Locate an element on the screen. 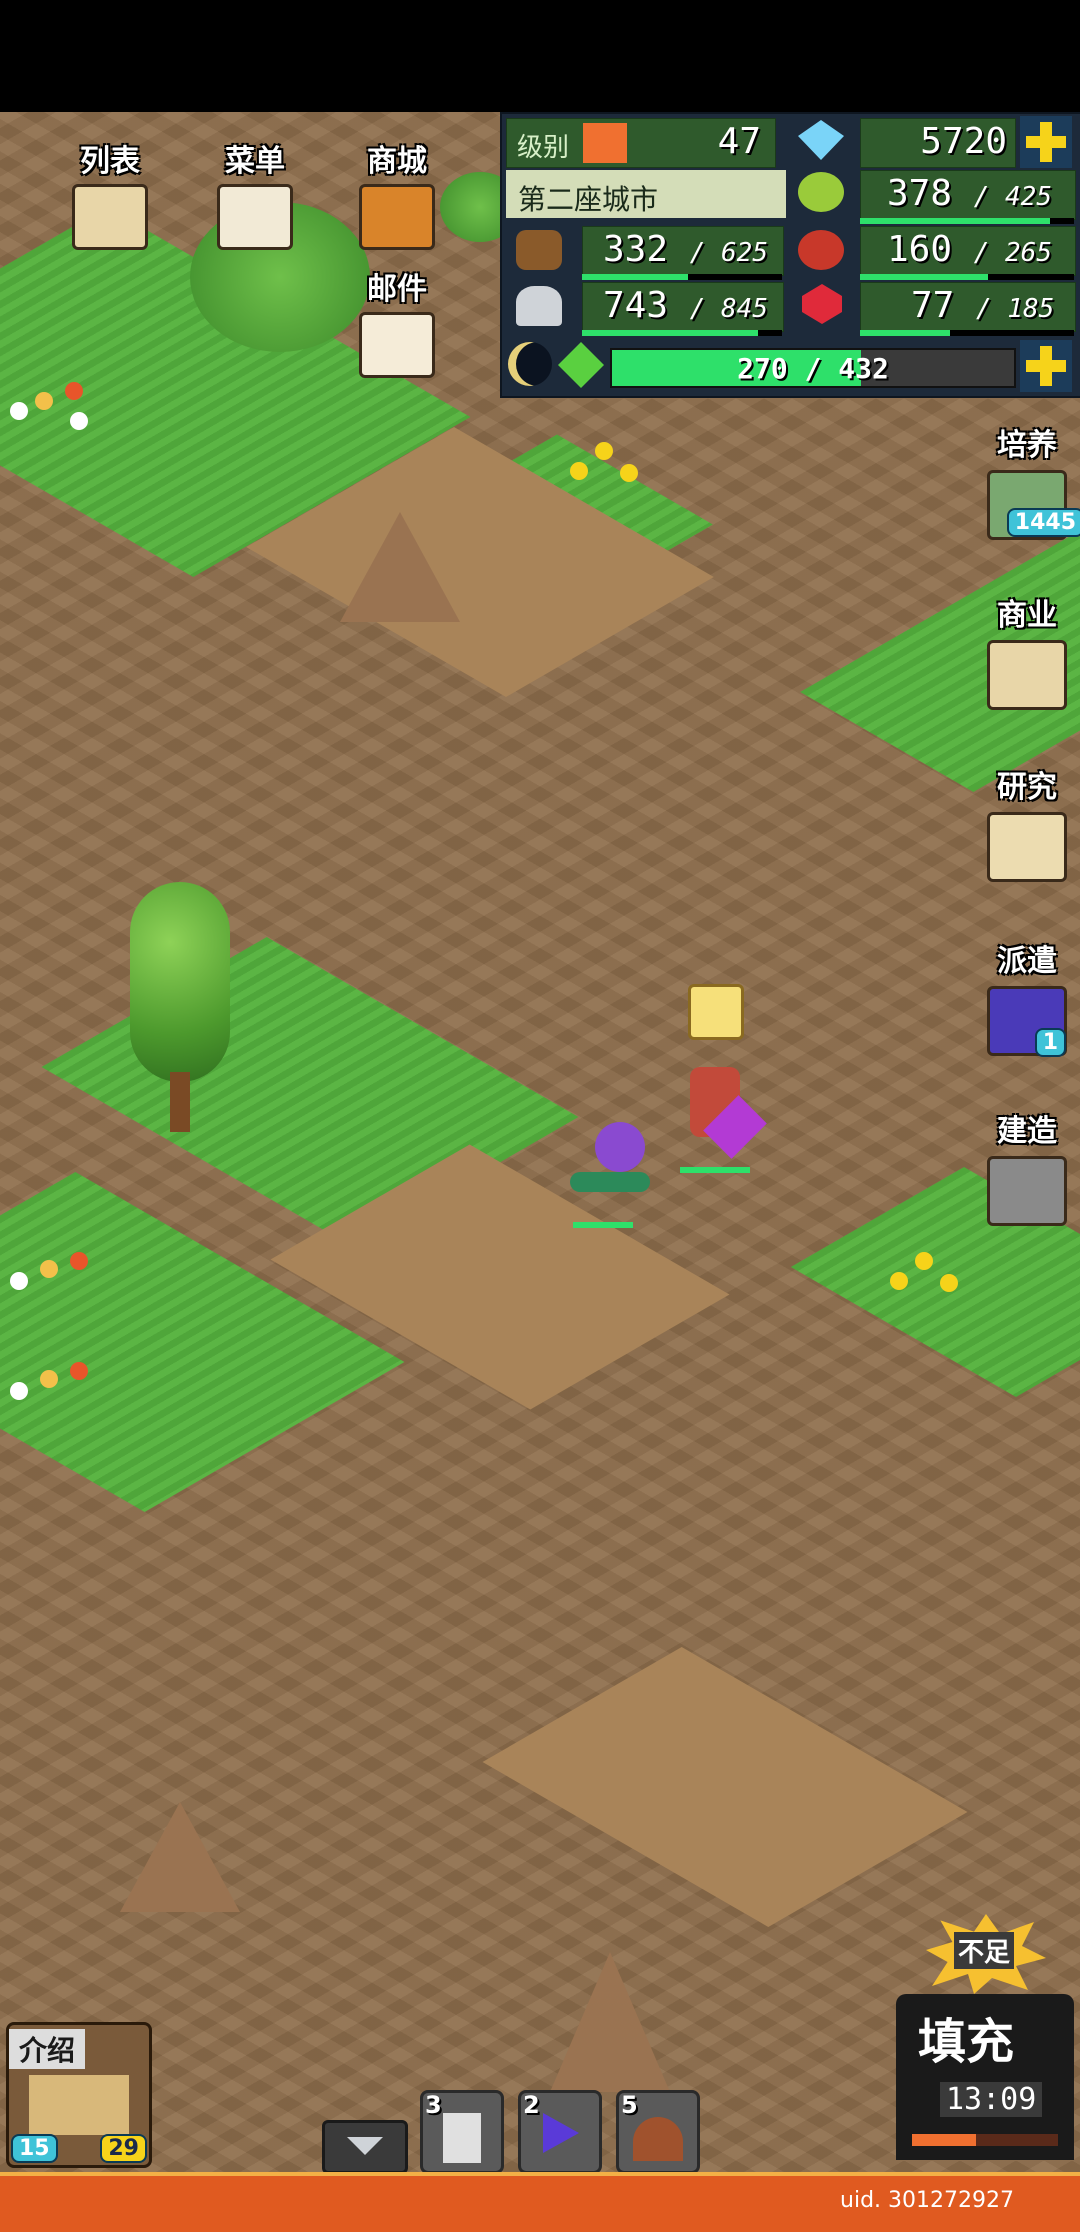  produce-value: 160 / 265 is located at coordinates (969, 249).